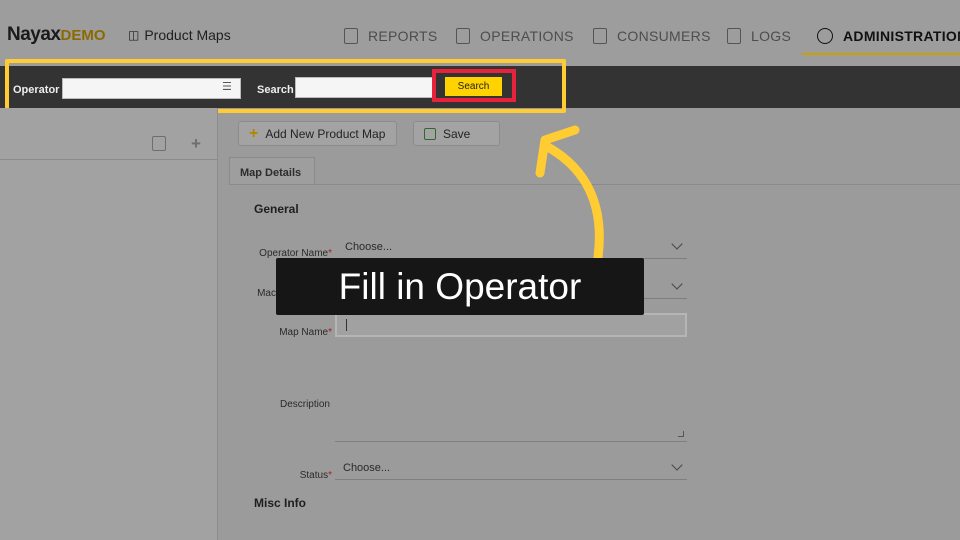  I want to click on consumers-icon, so click(600, 36).